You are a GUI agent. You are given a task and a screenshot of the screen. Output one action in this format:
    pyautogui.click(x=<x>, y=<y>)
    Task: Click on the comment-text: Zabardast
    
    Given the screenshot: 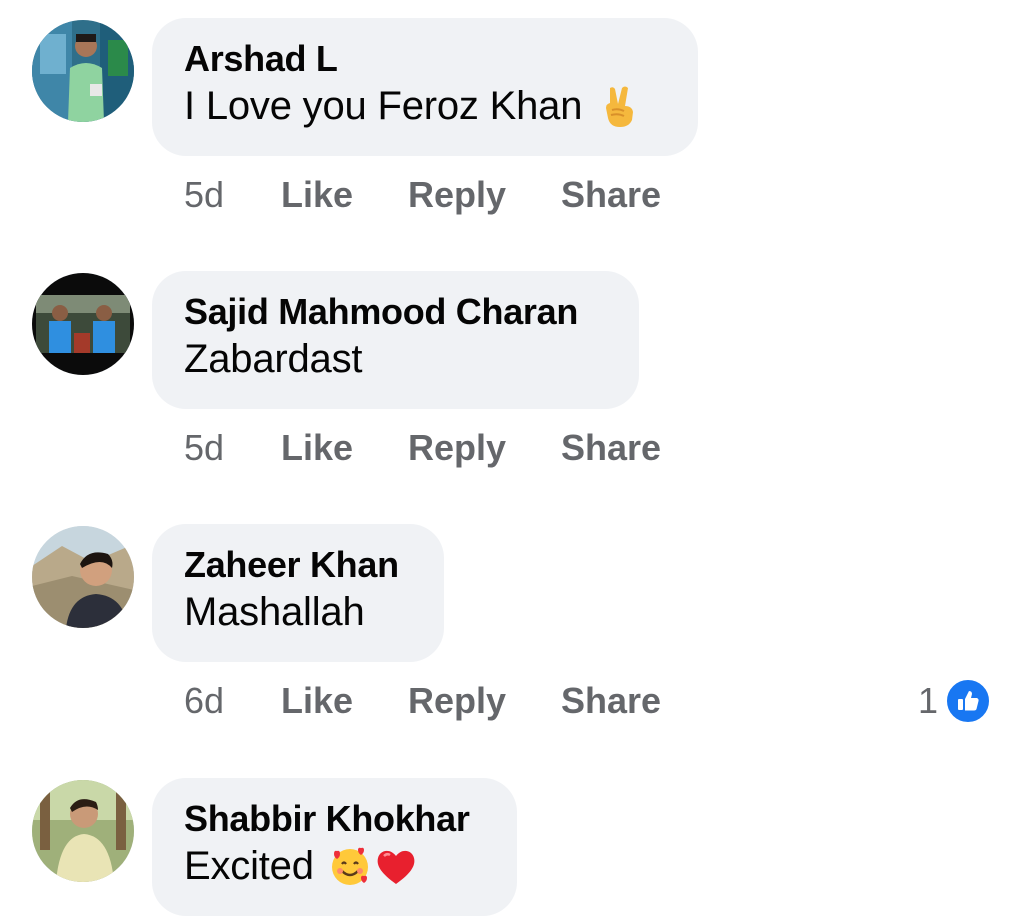 What is the action you would take?
    pyautogui.click(x=394, y=359)
    